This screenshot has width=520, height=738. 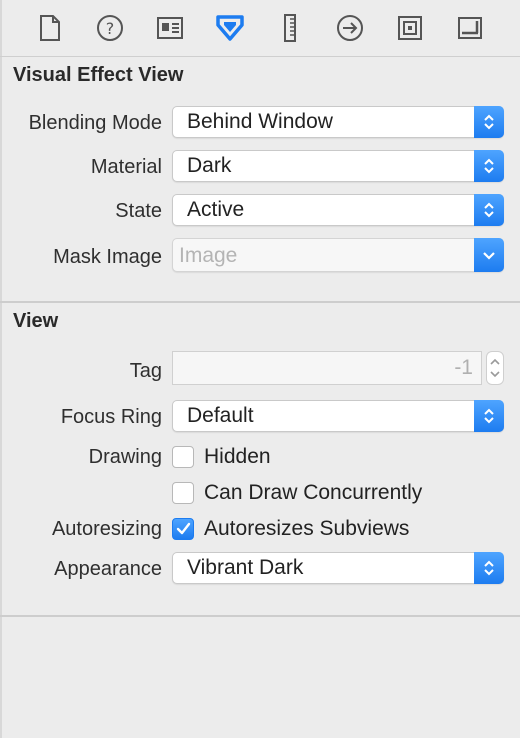 What do you see at coordinates (216, 209) in the screenshot?
I see `state-value: Active` at bounding box center [216, 209].